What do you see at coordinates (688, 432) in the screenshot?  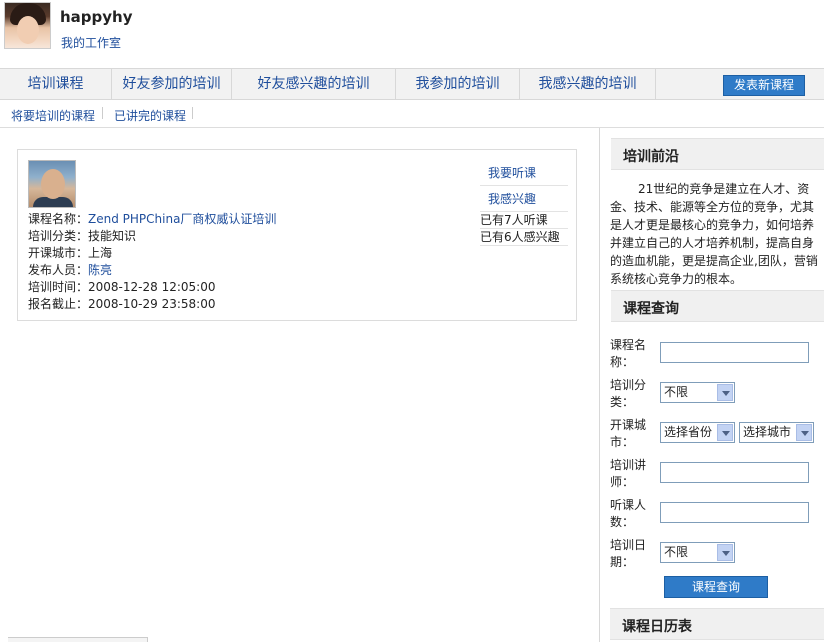 I see `query-province-value: 选择省份` at bounding box center [688, 432].